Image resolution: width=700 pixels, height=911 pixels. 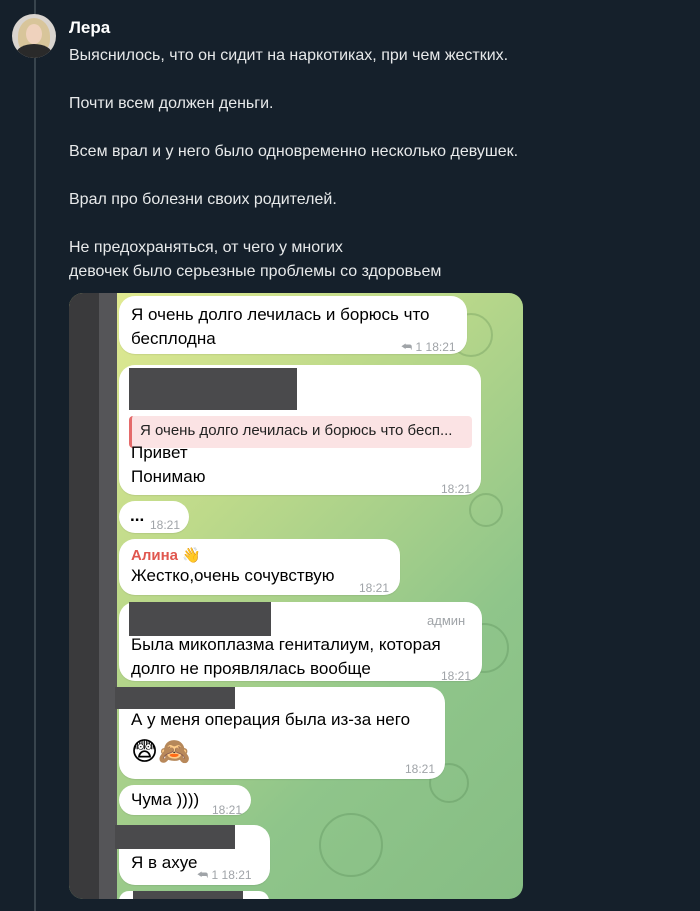 I want to click on paragraph: Врал про болезни своих родителей., so click(x=203, y=199).